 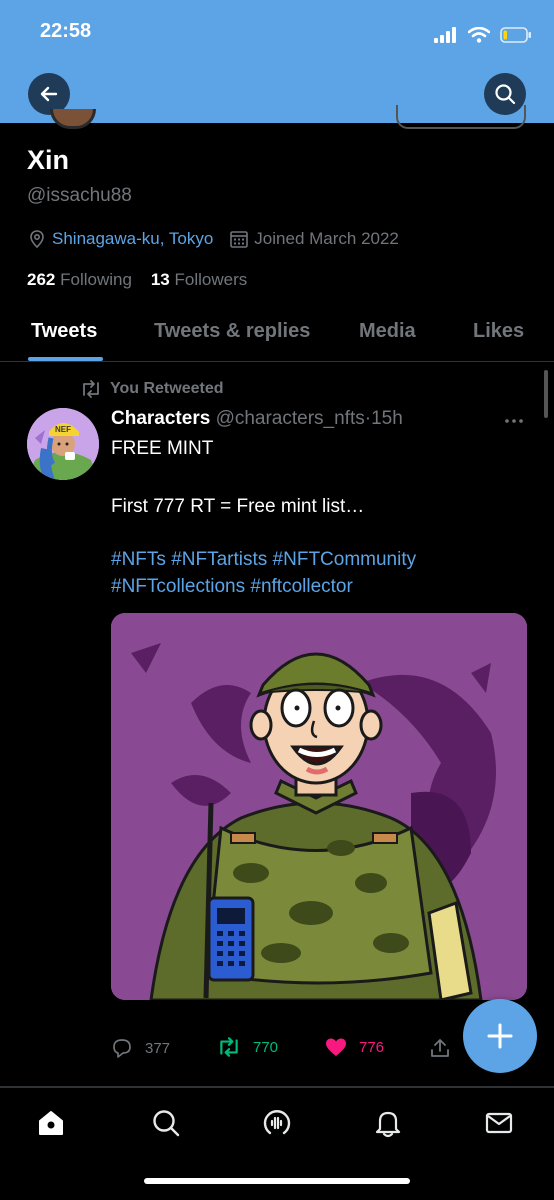 I want to click on tweet-text-line-1: FREE MINT, so click(x=162, y=448).